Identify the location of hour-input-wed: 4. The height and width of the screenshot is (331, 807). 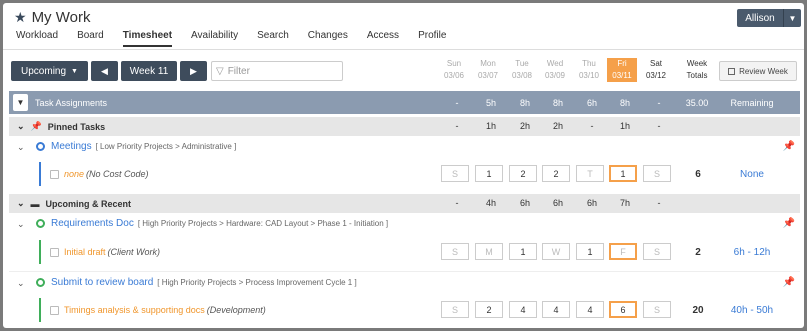
(556, 309).